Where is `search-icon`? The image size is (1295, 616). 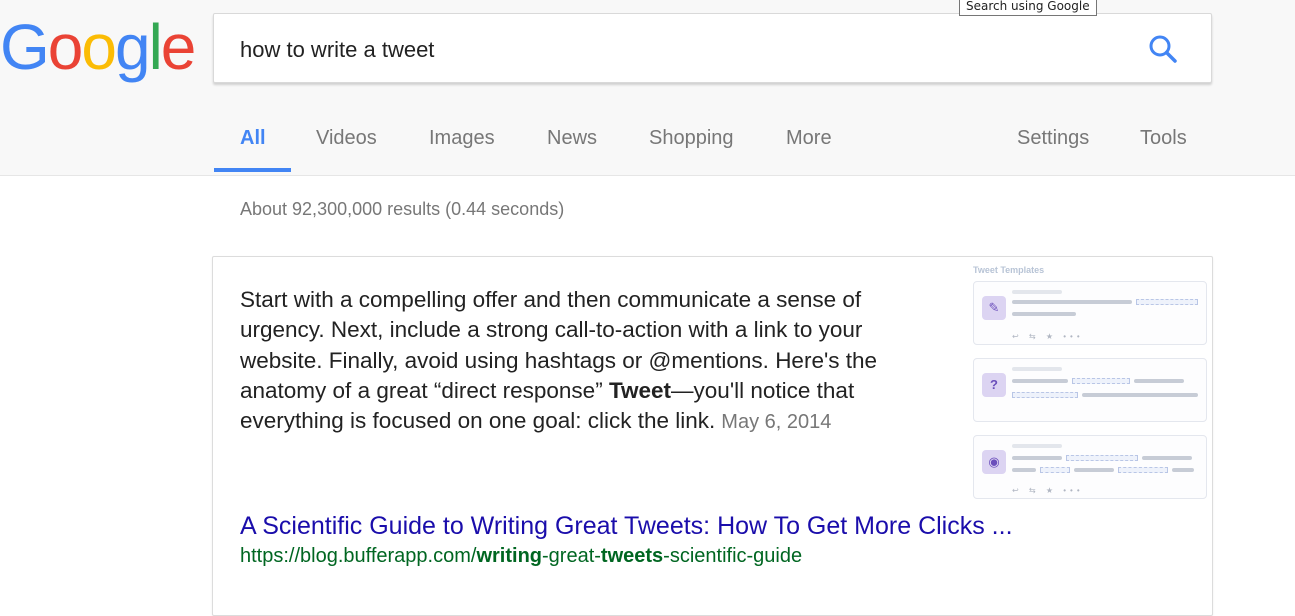 search-icon is located at coordinates (1163, 49).